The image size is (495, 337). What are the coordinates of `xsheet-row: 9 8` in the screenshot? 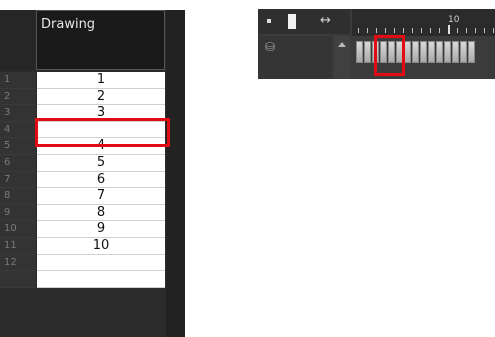 It's located at (83, 213).